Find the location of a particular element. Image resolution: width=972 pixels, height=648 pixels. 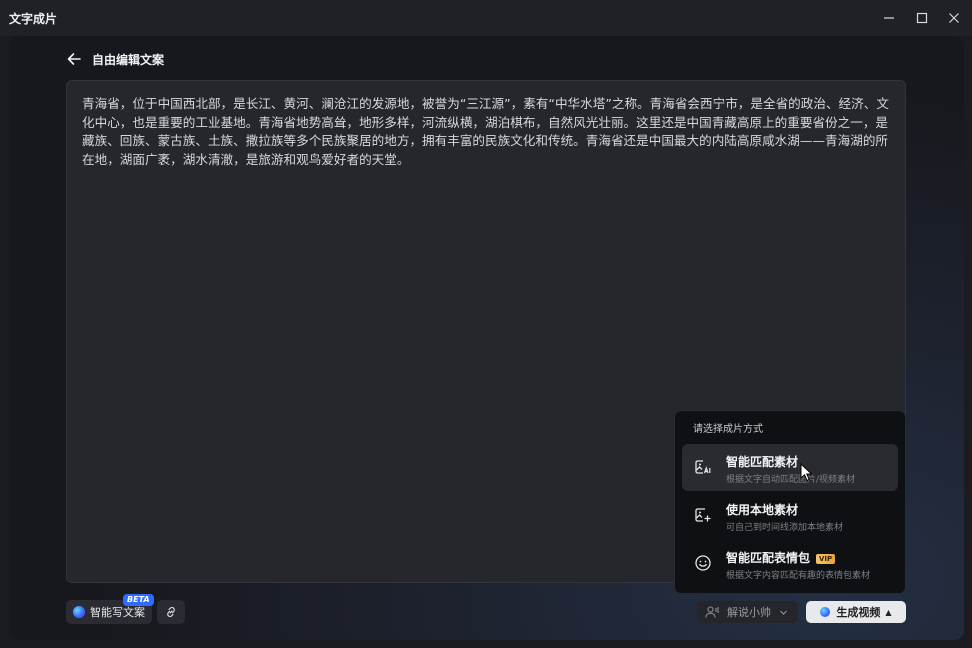

page-title: 自由编辑文案 is located at coordinates (128, 59).